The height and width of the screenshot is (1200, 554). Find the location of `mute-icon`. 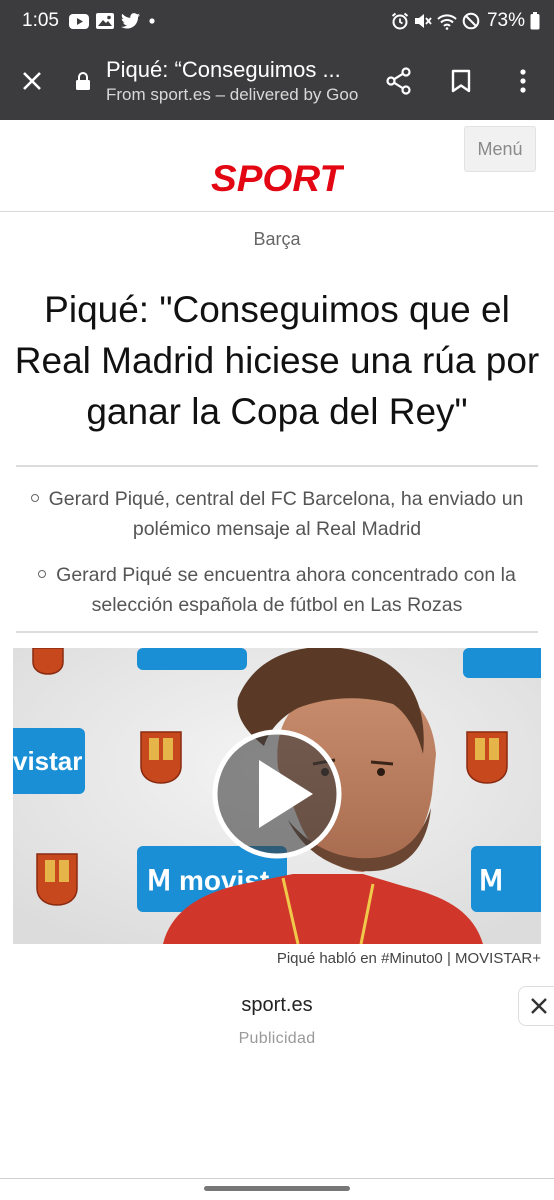

mute-icon is located at coordinates (423, 21).